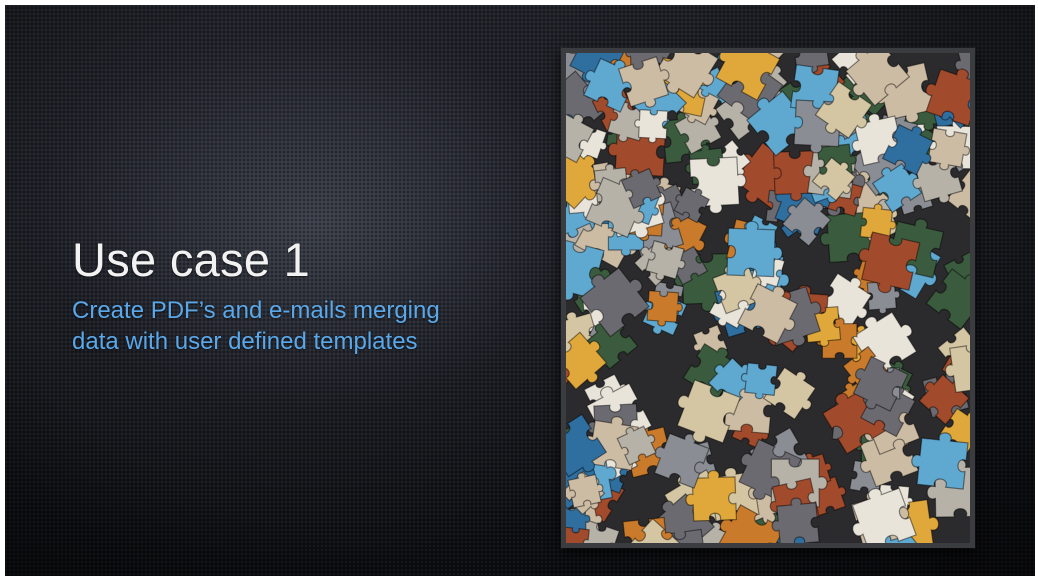 The height and width of the screenshot is (582, 1038). I want to click on slide-title: Use case 1, so click(191, 259).